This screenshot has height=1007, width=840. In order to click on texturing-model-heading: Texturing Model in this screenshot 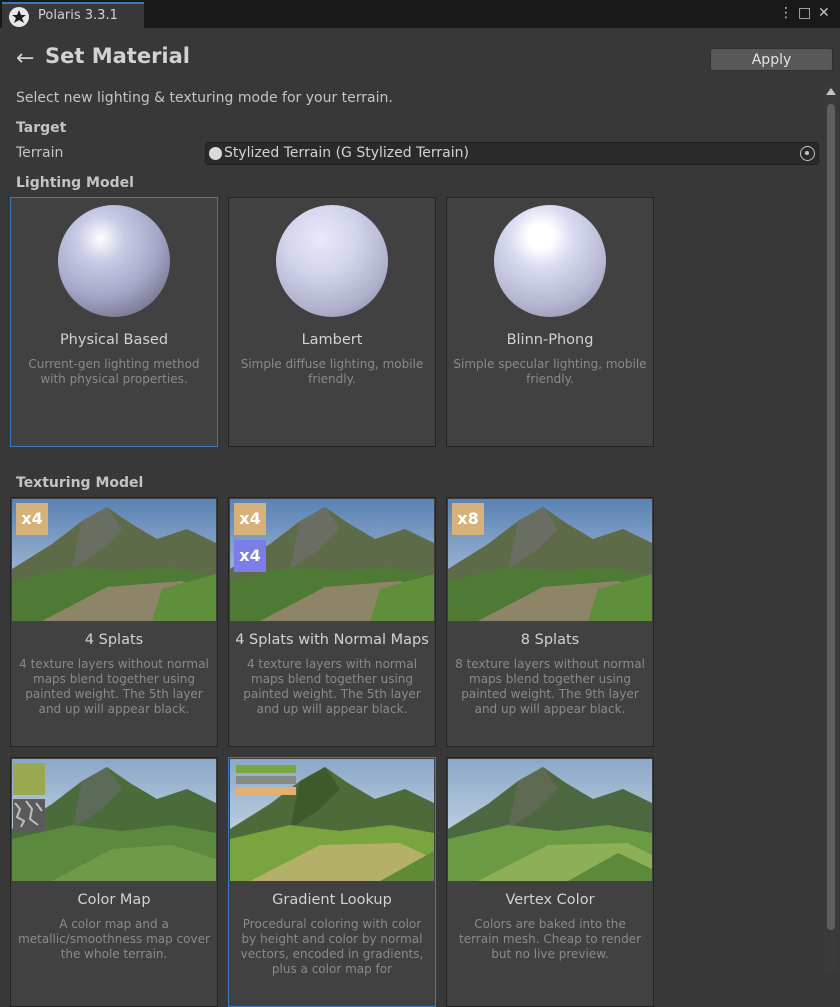, I will do `click(80, 483)`.